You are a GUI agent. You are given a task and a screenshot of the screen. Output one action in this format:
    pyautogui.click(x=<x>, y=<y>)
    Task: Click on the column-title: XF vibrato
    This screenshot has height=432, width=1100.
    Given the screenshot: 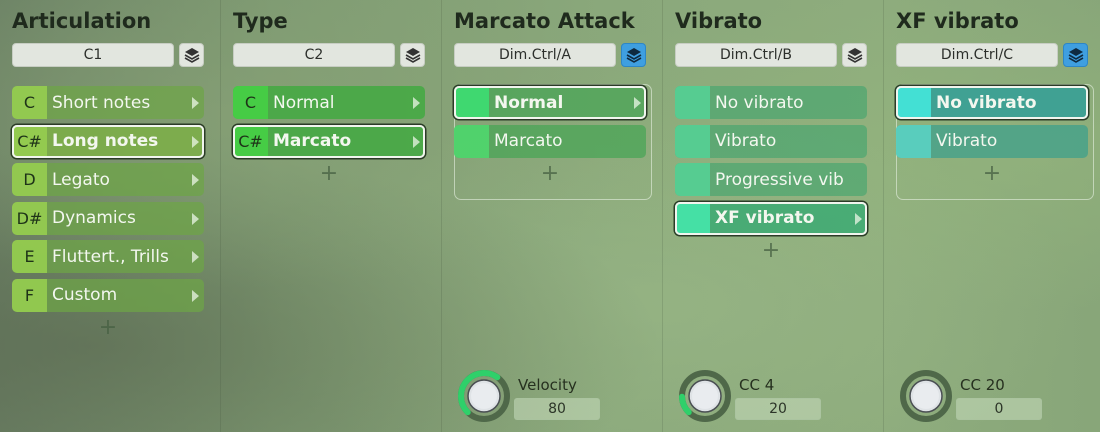 What is the action you would take?
    pyautogui.click(x=957, y=21)
    